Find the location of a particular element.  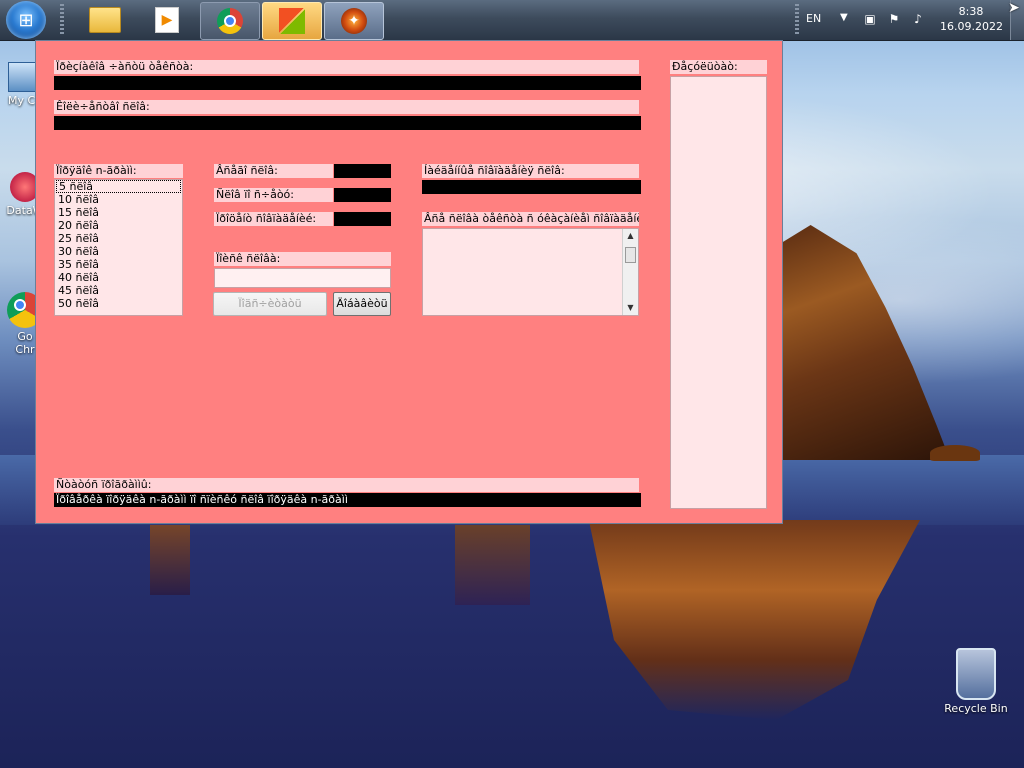

list-item: 50 ñëîâ is located at coordinates (118, 303).